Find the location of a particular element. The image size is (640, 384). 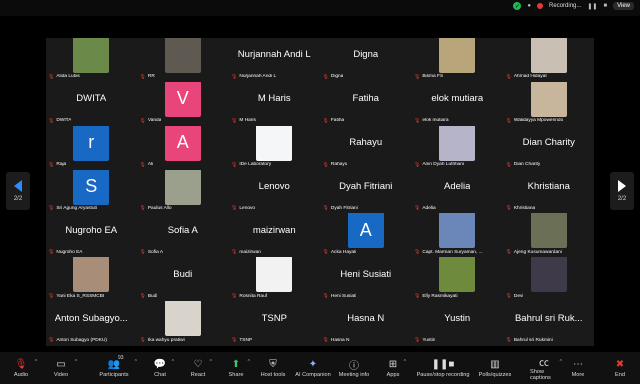

participant-tile: DWITA 🎙 DWITA is located at coordinates (91, 103).